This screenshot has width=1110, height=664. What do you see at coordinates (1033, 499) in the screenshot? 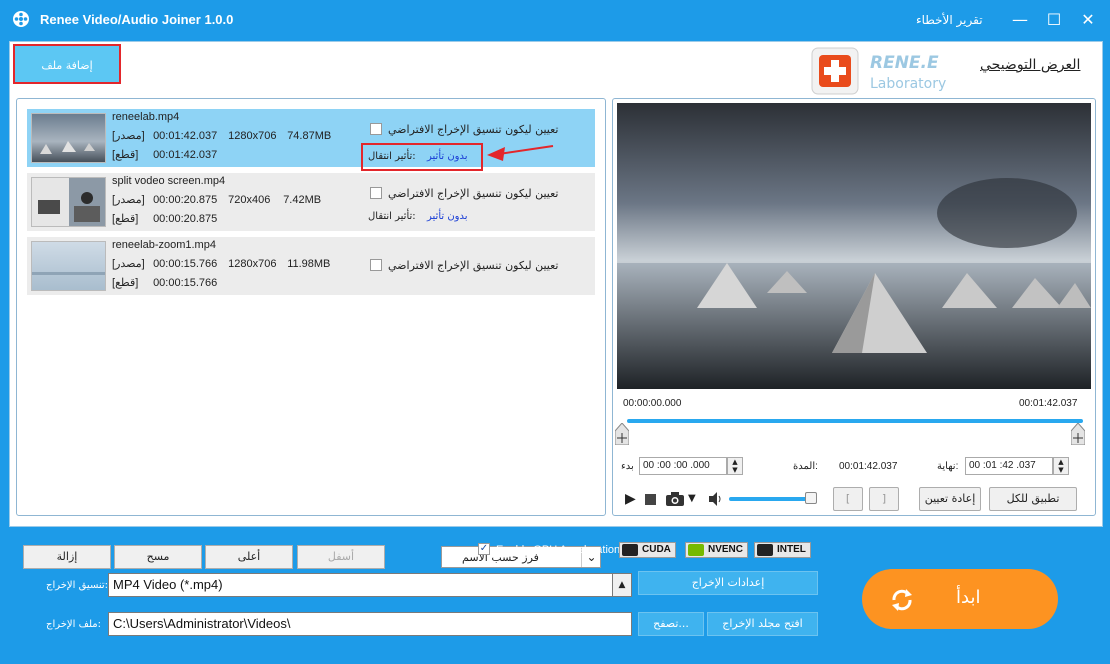
I see `apply-all-button: تطبيق للكل` at bounding box center [1033, 499].